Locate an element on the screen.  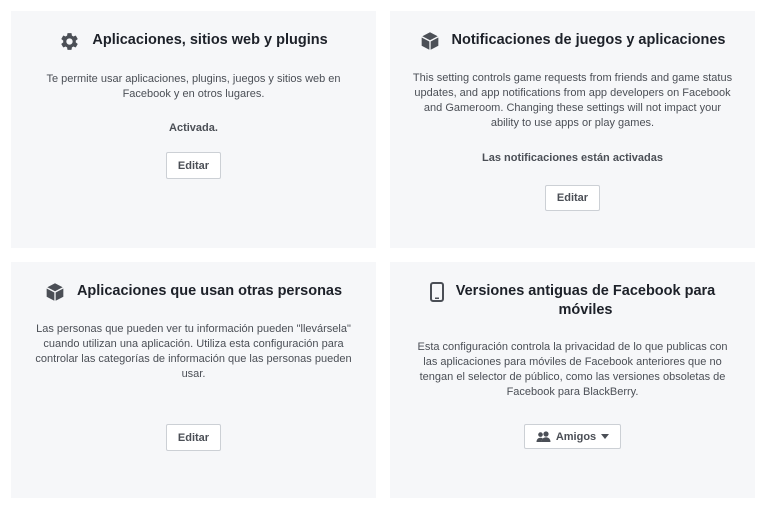
card-title: Aplicaciones, sitios web y plugins is located at coordinates (210, 40).